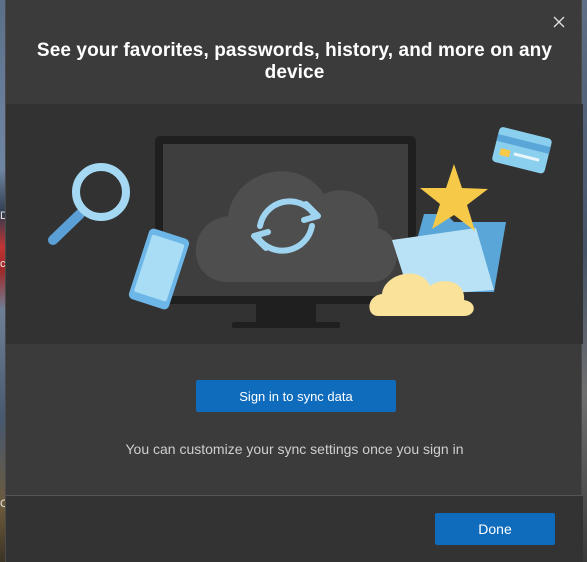 The image size is (587, 562). I want to click on close-icon, so click(559, 22).